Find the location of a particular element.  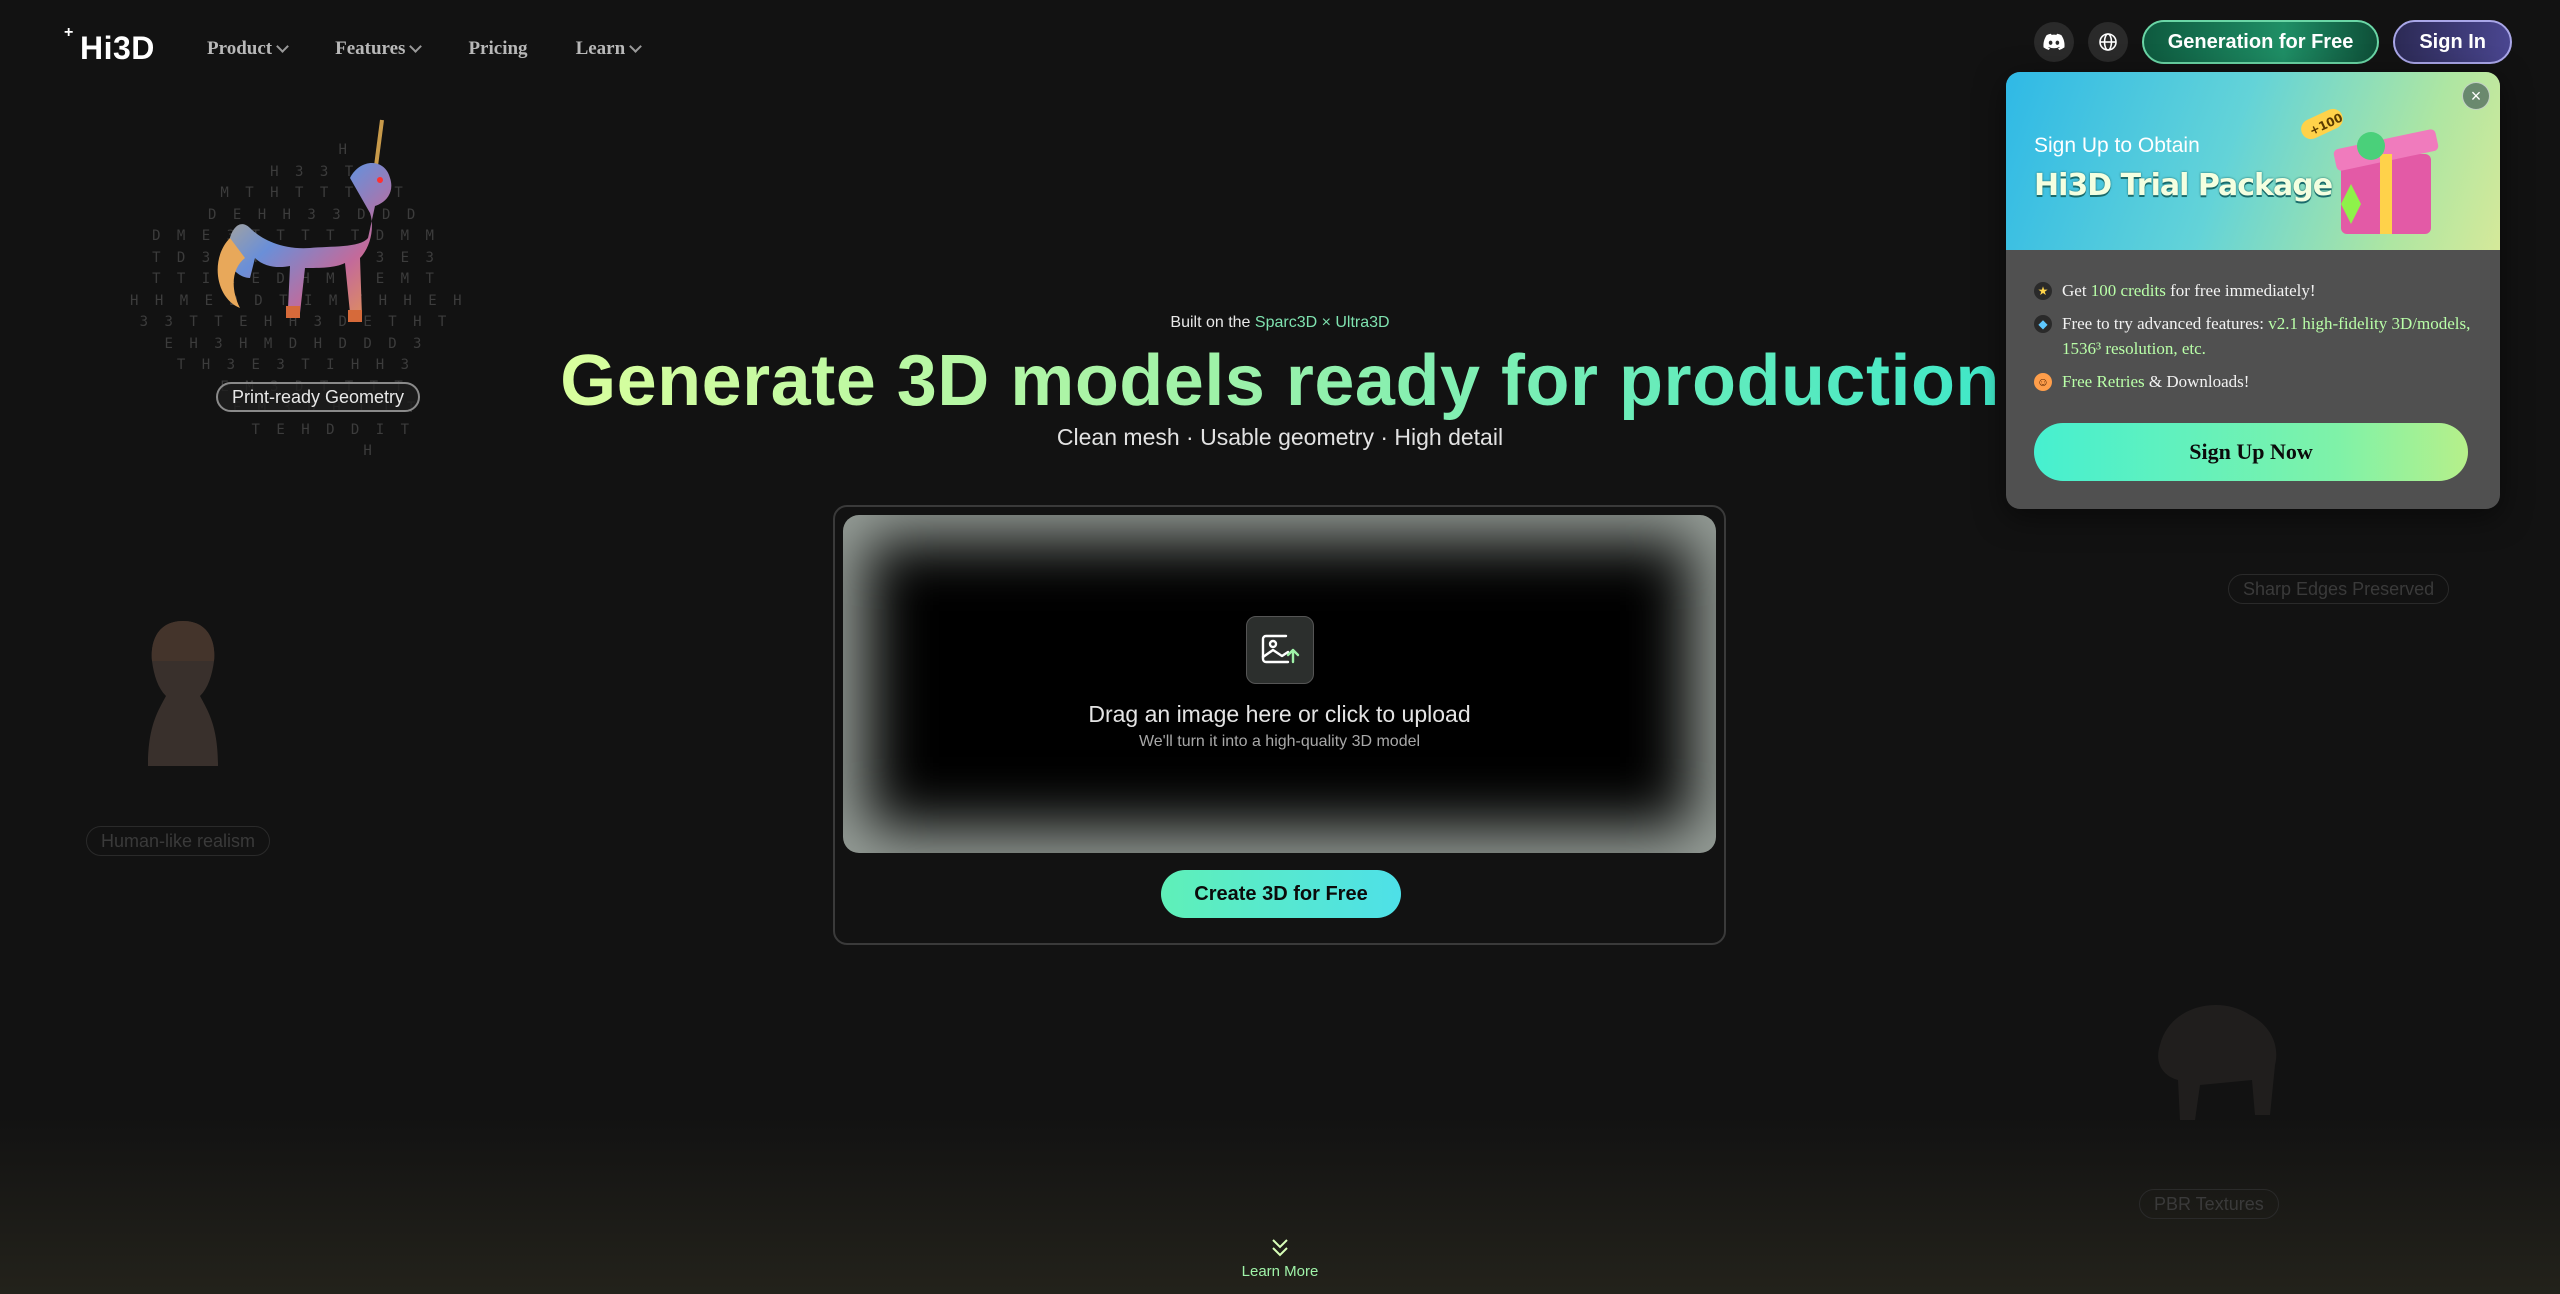

upload-title: Drag an image here or click to upload is located at coordinates (1279, 714).